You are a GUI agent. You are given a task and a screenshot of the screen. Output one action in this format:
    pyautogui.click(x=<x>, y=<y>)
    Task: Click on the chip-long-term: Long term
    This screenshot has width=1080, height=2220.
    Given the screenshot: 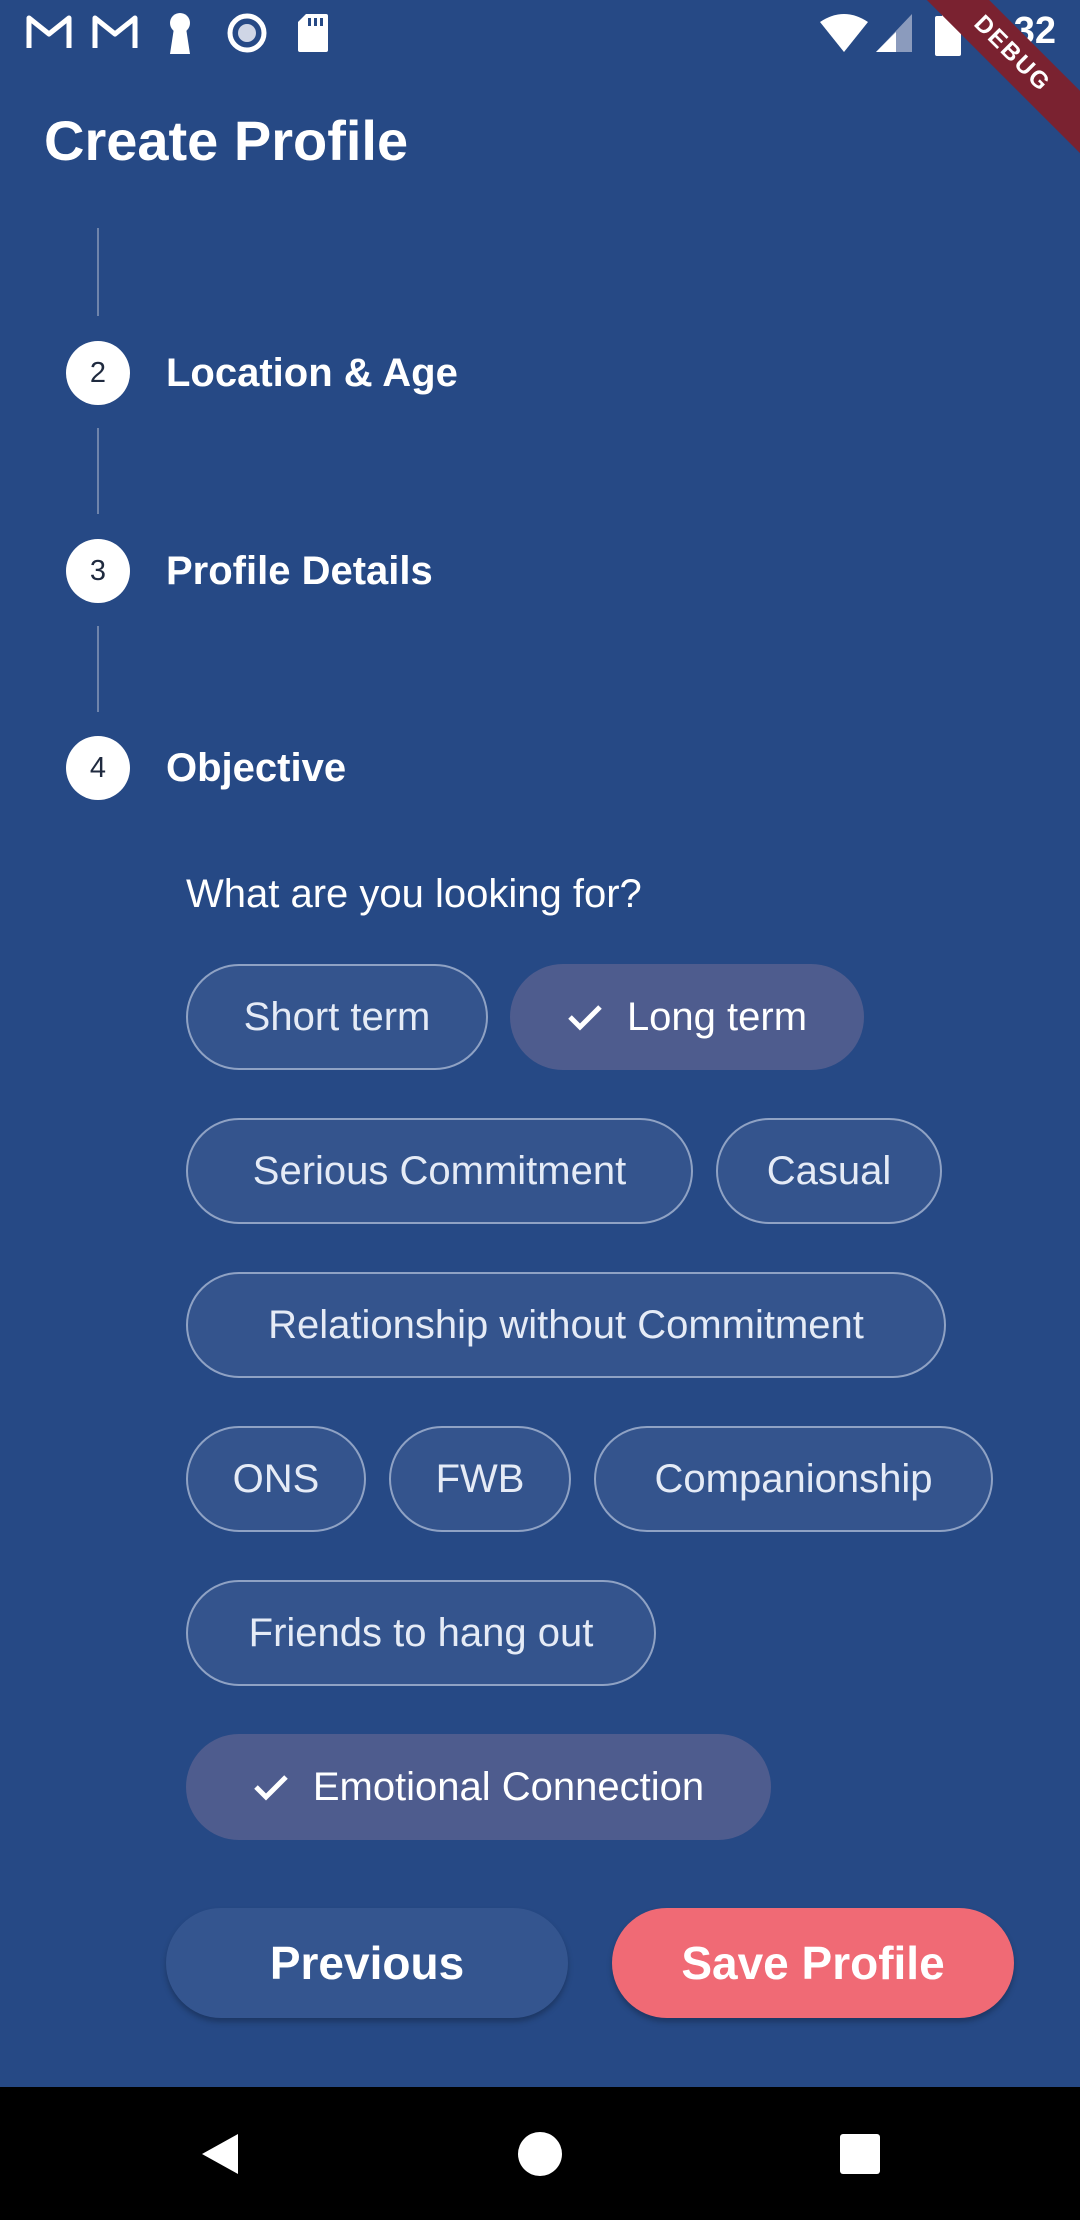 What is the action you would take?
    pyautogui.click(x=687, y=1017)
    